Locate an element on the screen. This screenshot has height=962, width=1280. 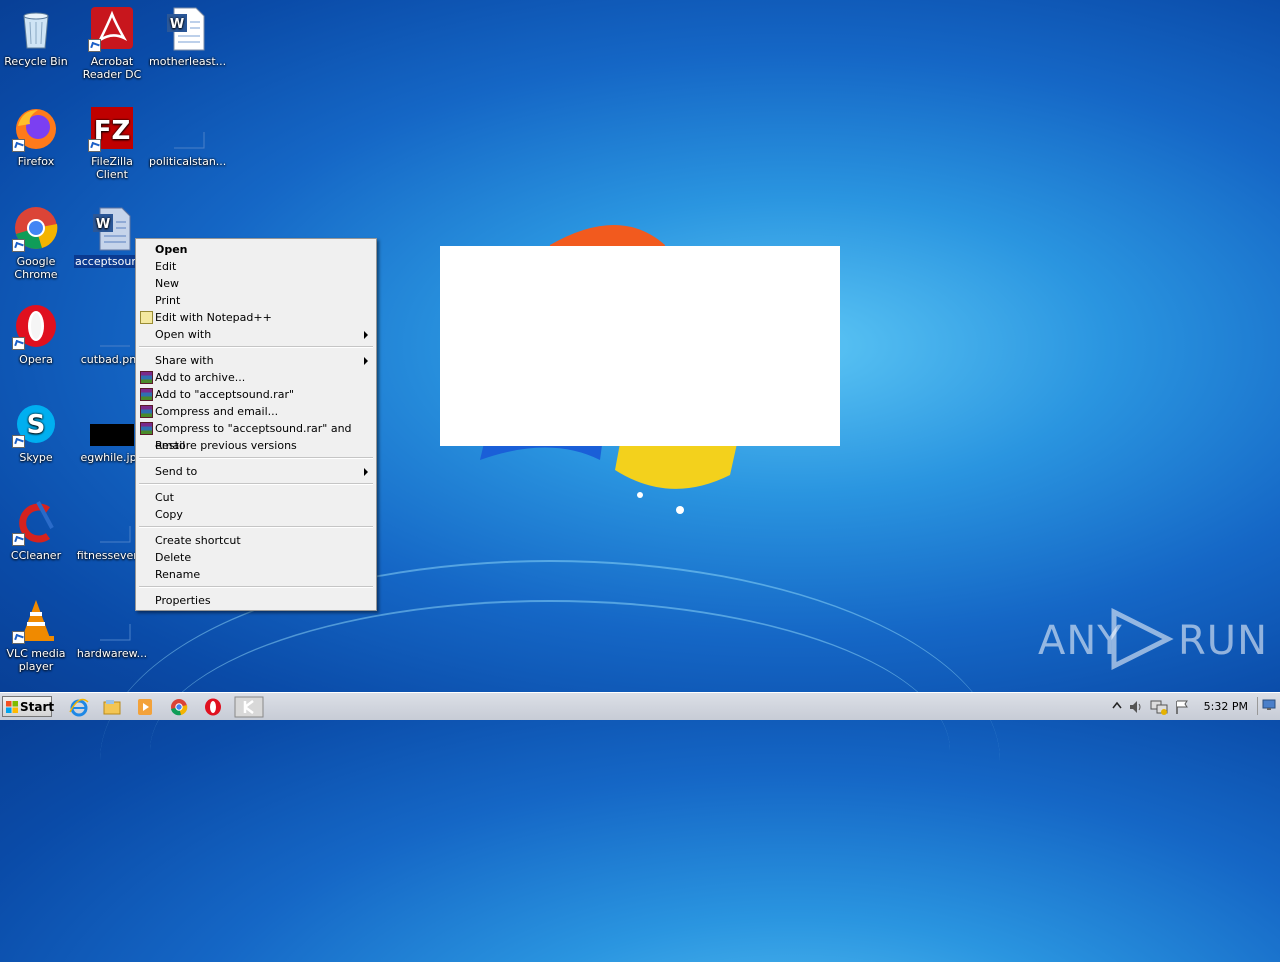
menu-item-label: Edit with Notepad++ is located at coordinates (213, 317).